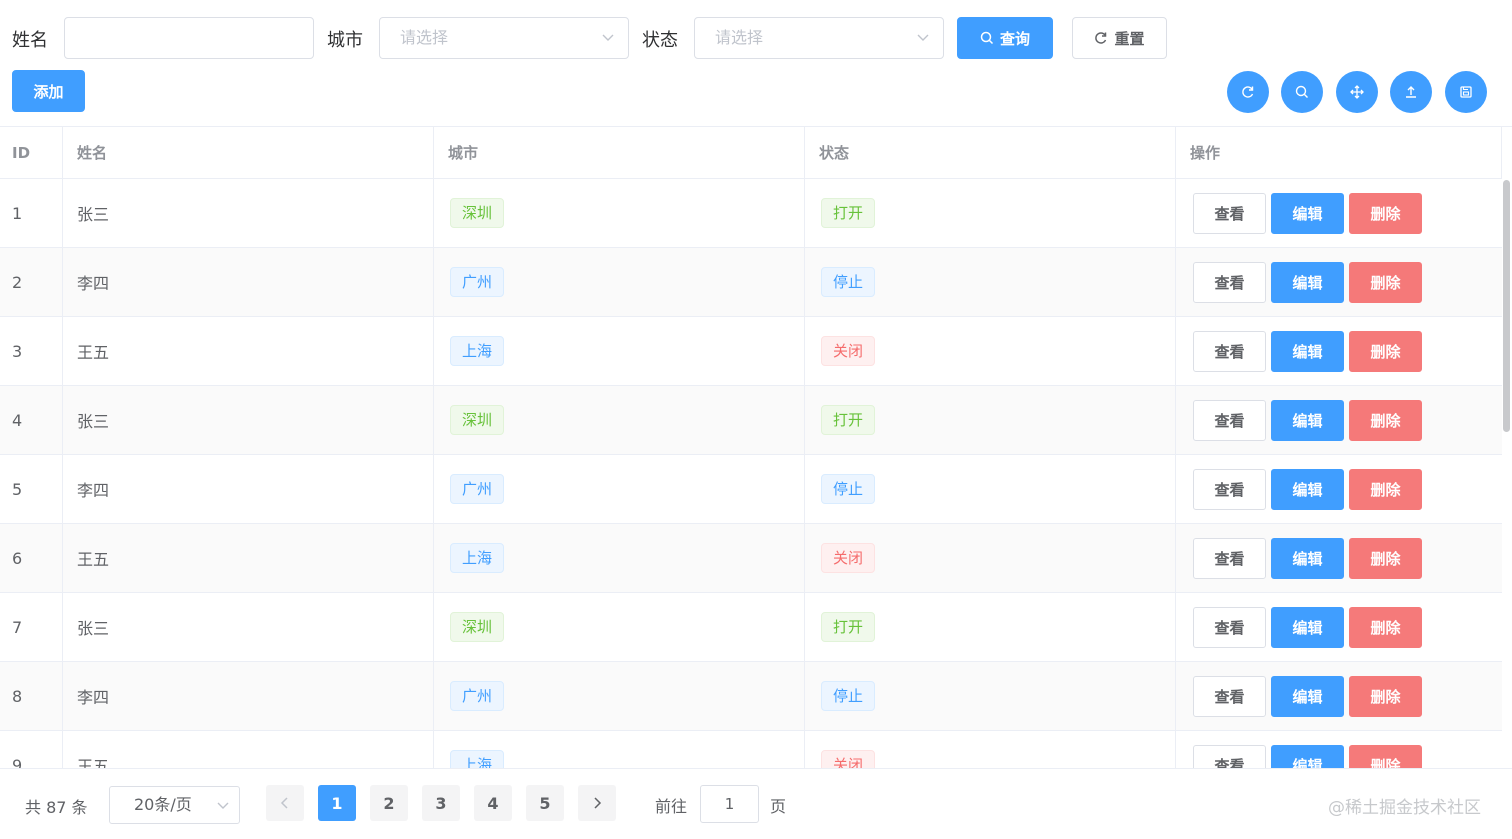 This screenshot has width=1512, height=839. I want to click on status-tag: 打开, so click(848, 213).